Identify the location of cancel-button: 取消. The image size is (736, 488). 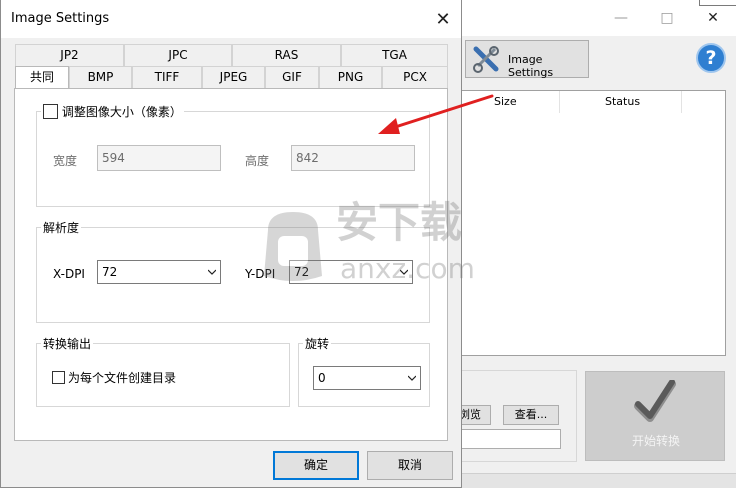
(410, 465).